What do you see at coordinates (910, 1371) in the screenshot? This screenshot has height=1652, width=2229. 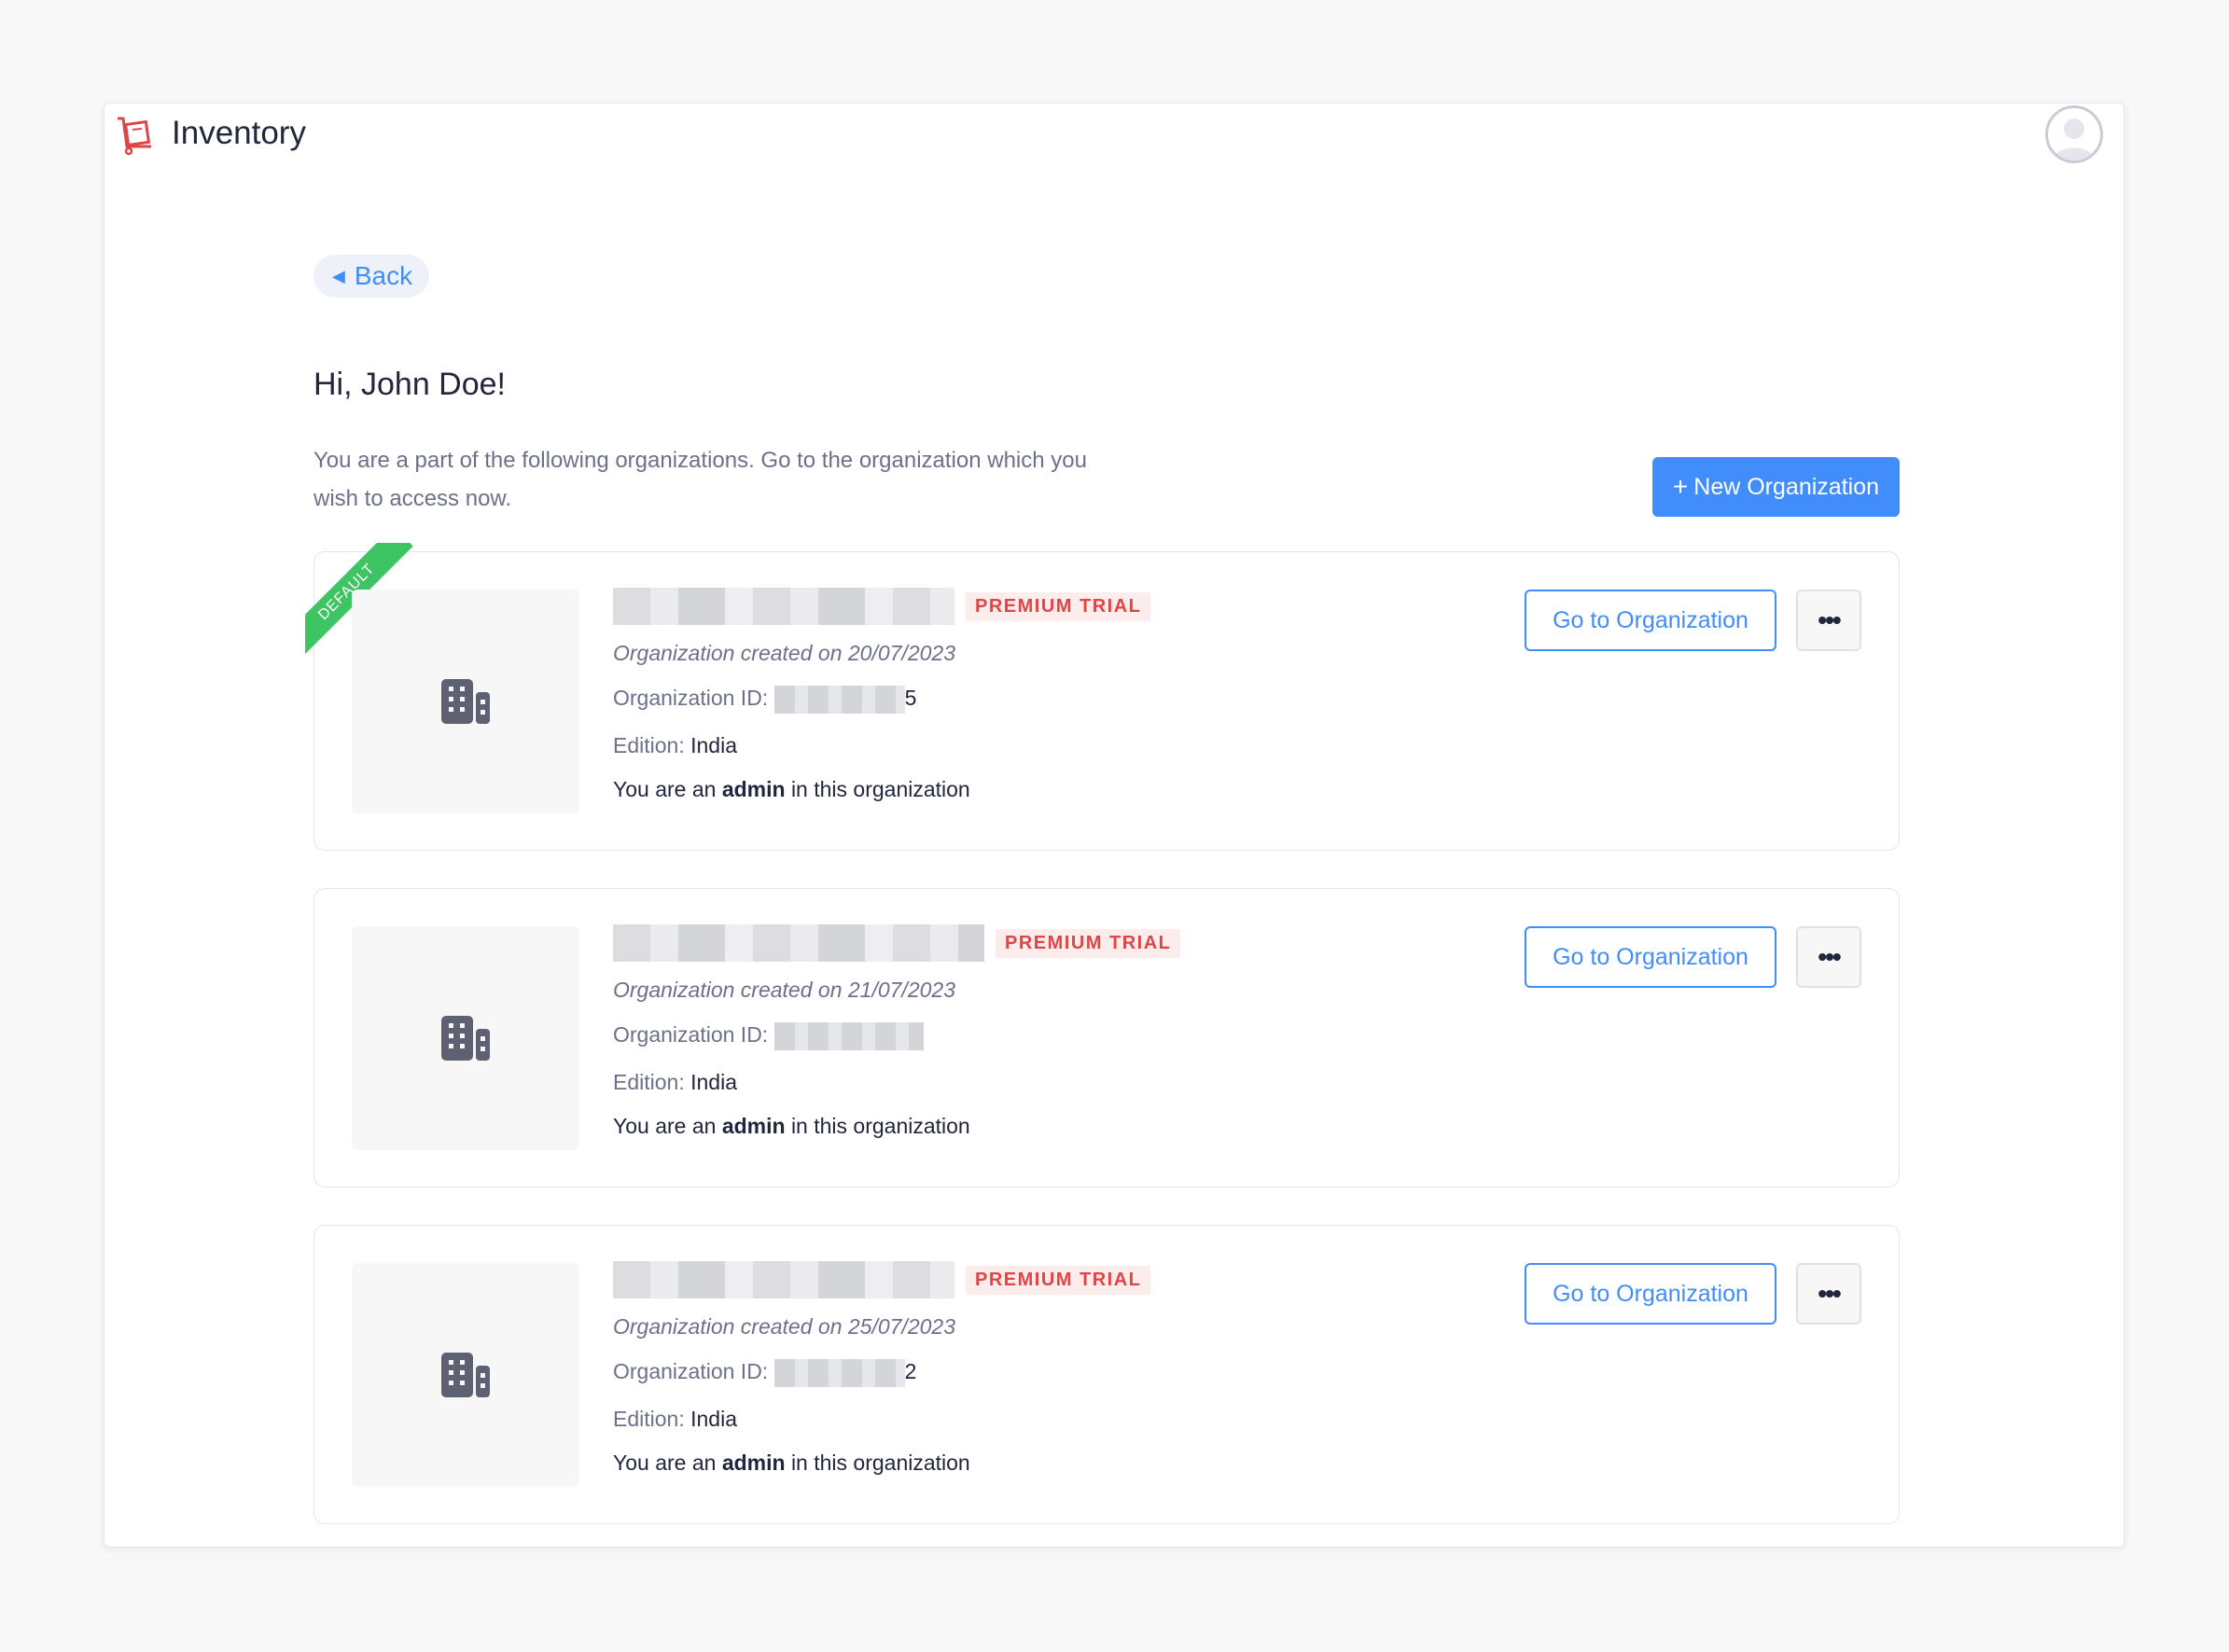 I see `organization-id-tail: 2` at bounding box center [910, 1371].